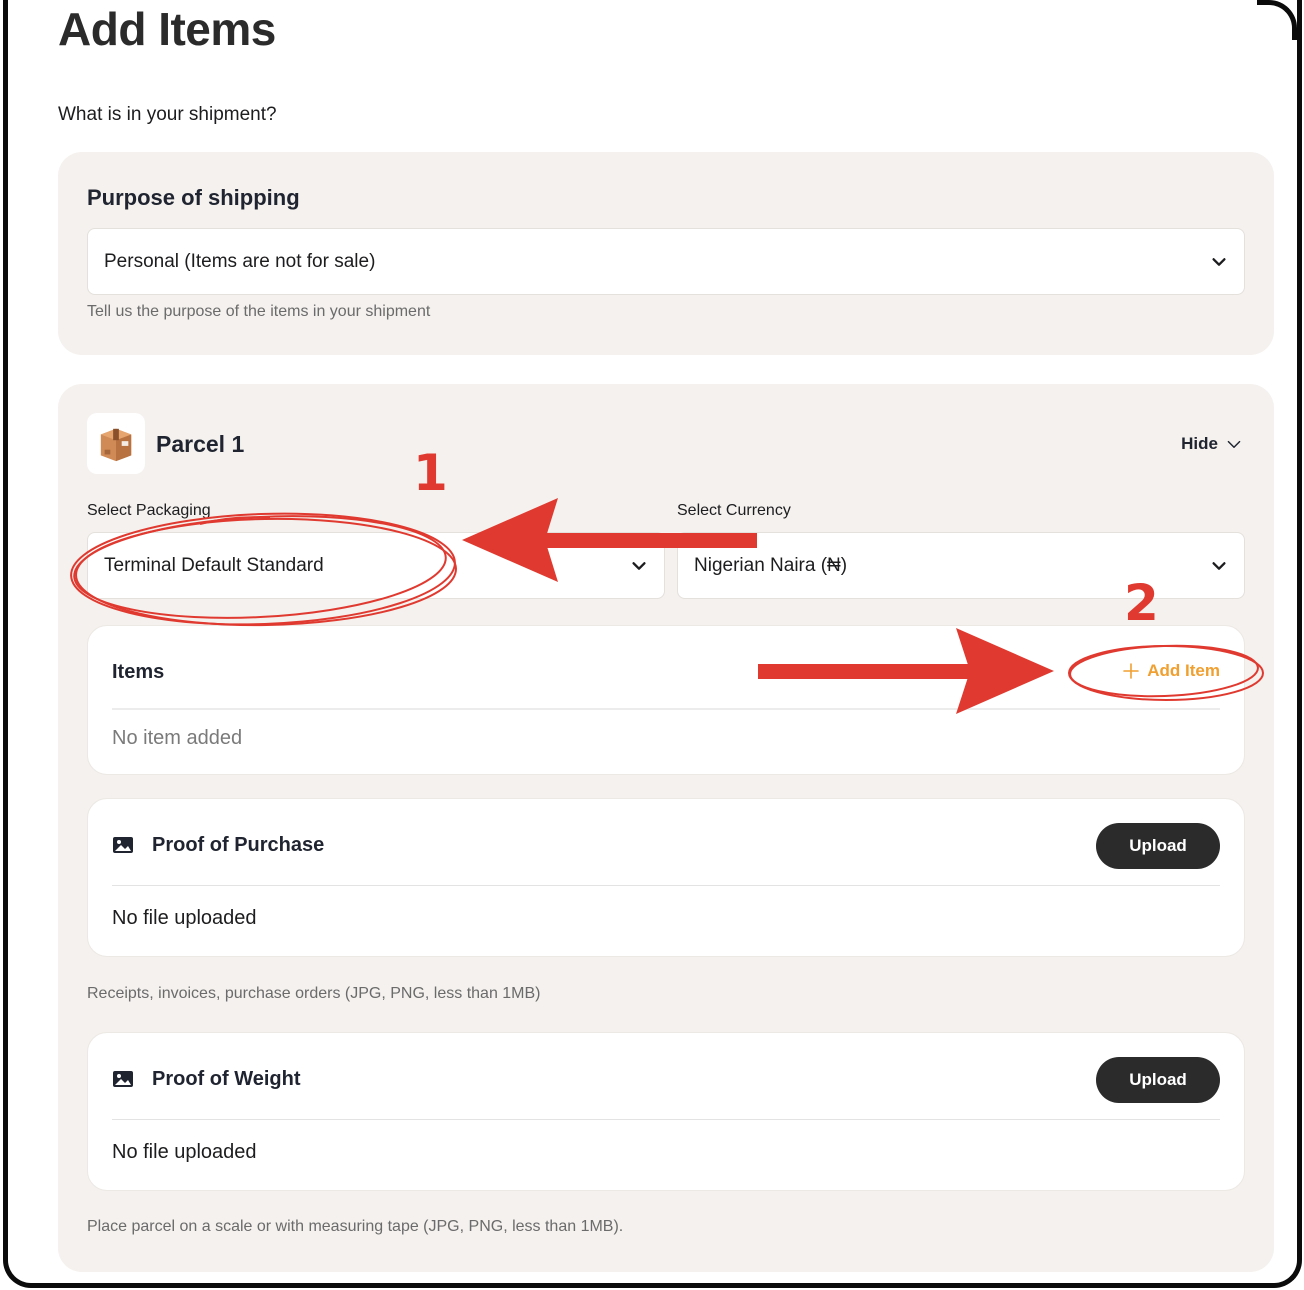 The width and height of the screenshot is (1304, 1290). I want to click on proof-purchase-title: Proof of Purchase, so click(238, 845).